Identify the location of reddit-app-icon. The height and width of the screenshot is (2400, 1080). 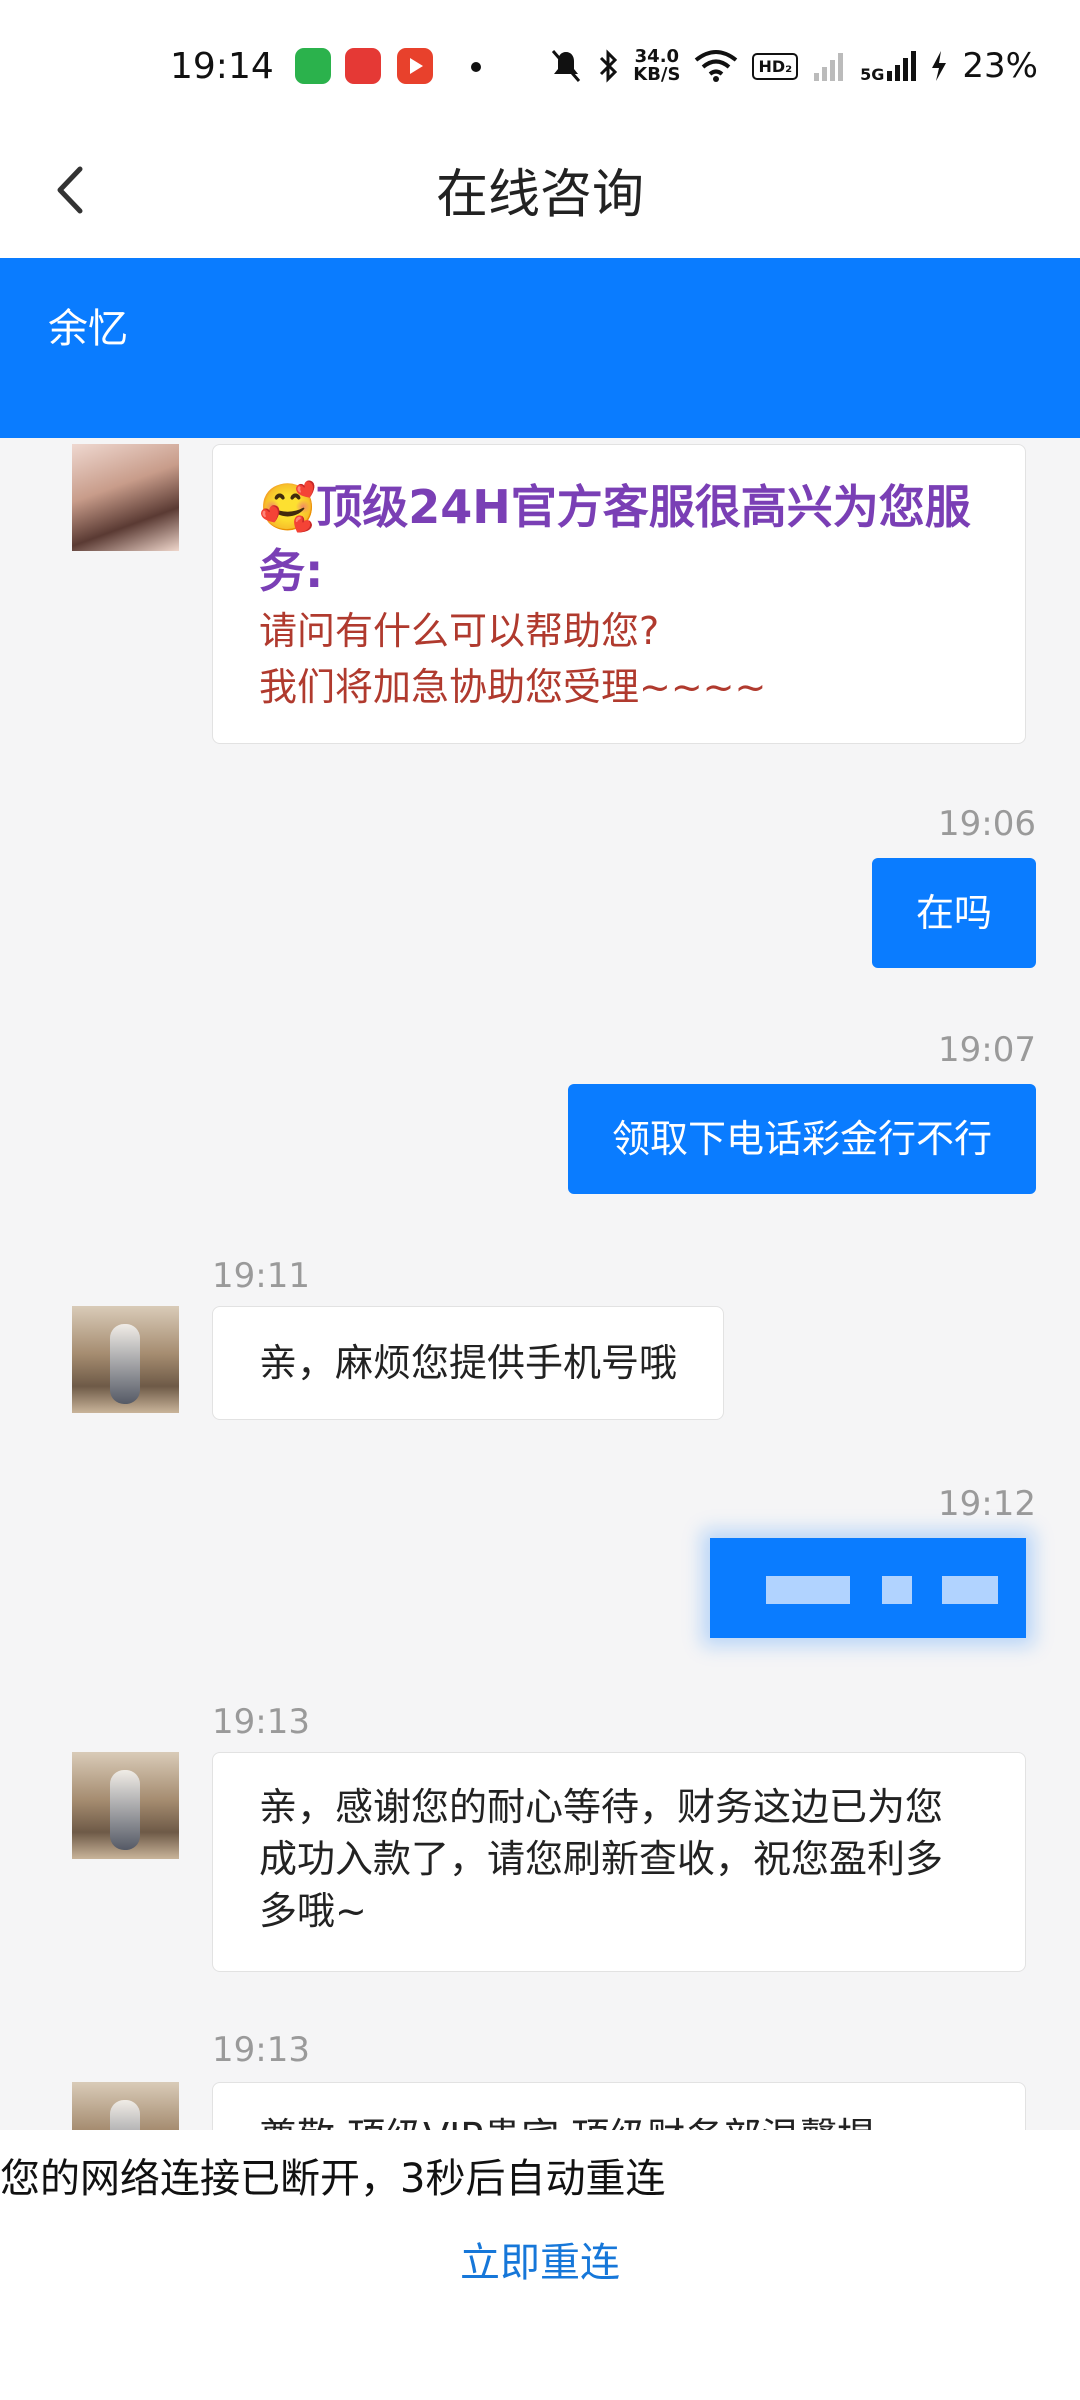
(363, 66).